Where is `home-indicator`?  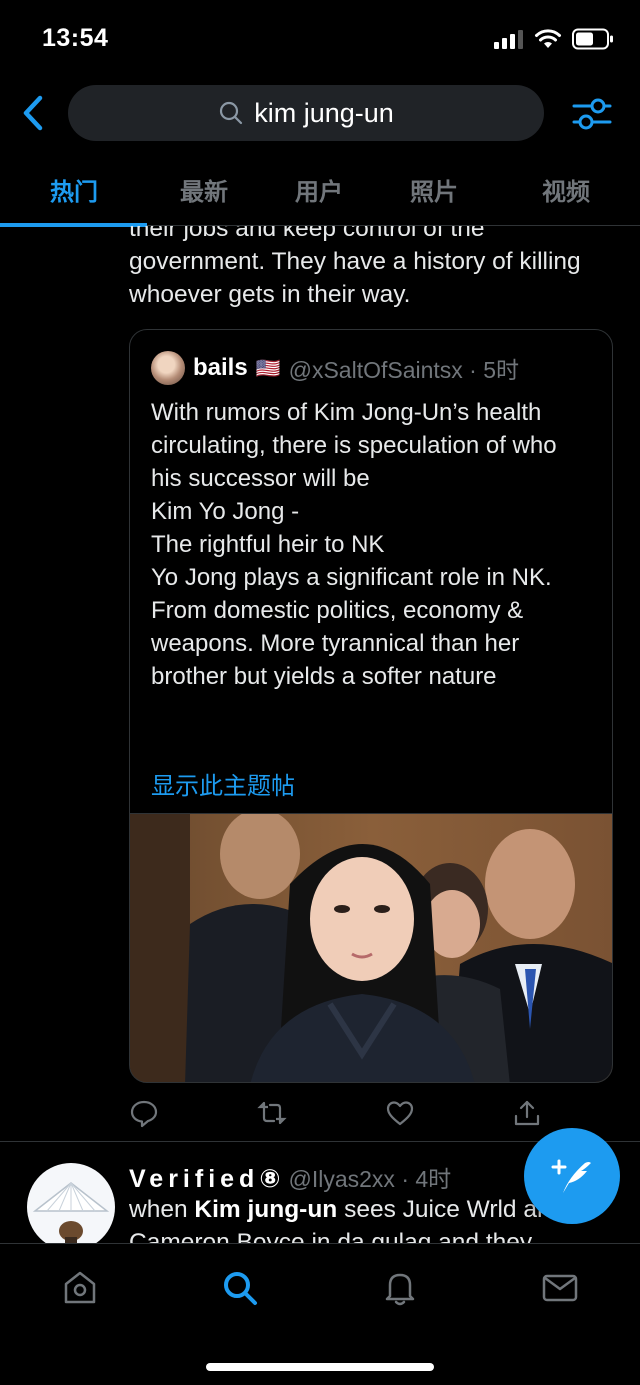
home-indicator is located at coordinates (320, 1367).